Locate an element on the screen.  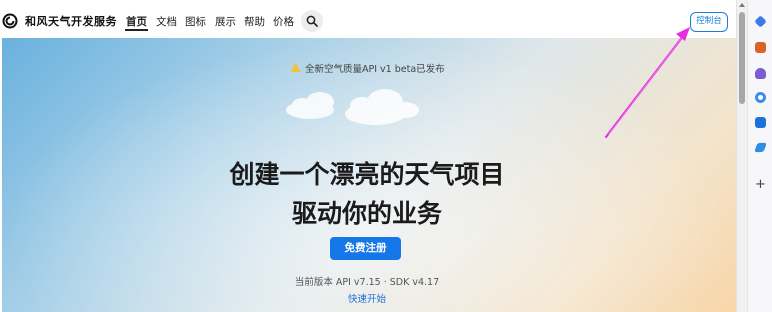
top-navigation-bar: 和风天气开发服务 首页 文档 图标 展示 帮助 价格 控制台 is located at coordinates (368, 19).